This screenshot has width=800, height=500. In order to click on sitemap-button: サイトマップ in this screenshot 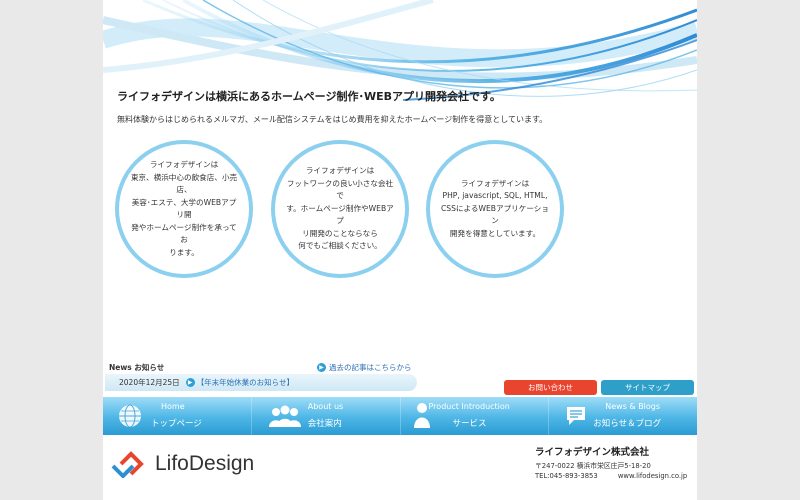, I will do `click(647, 387)`.